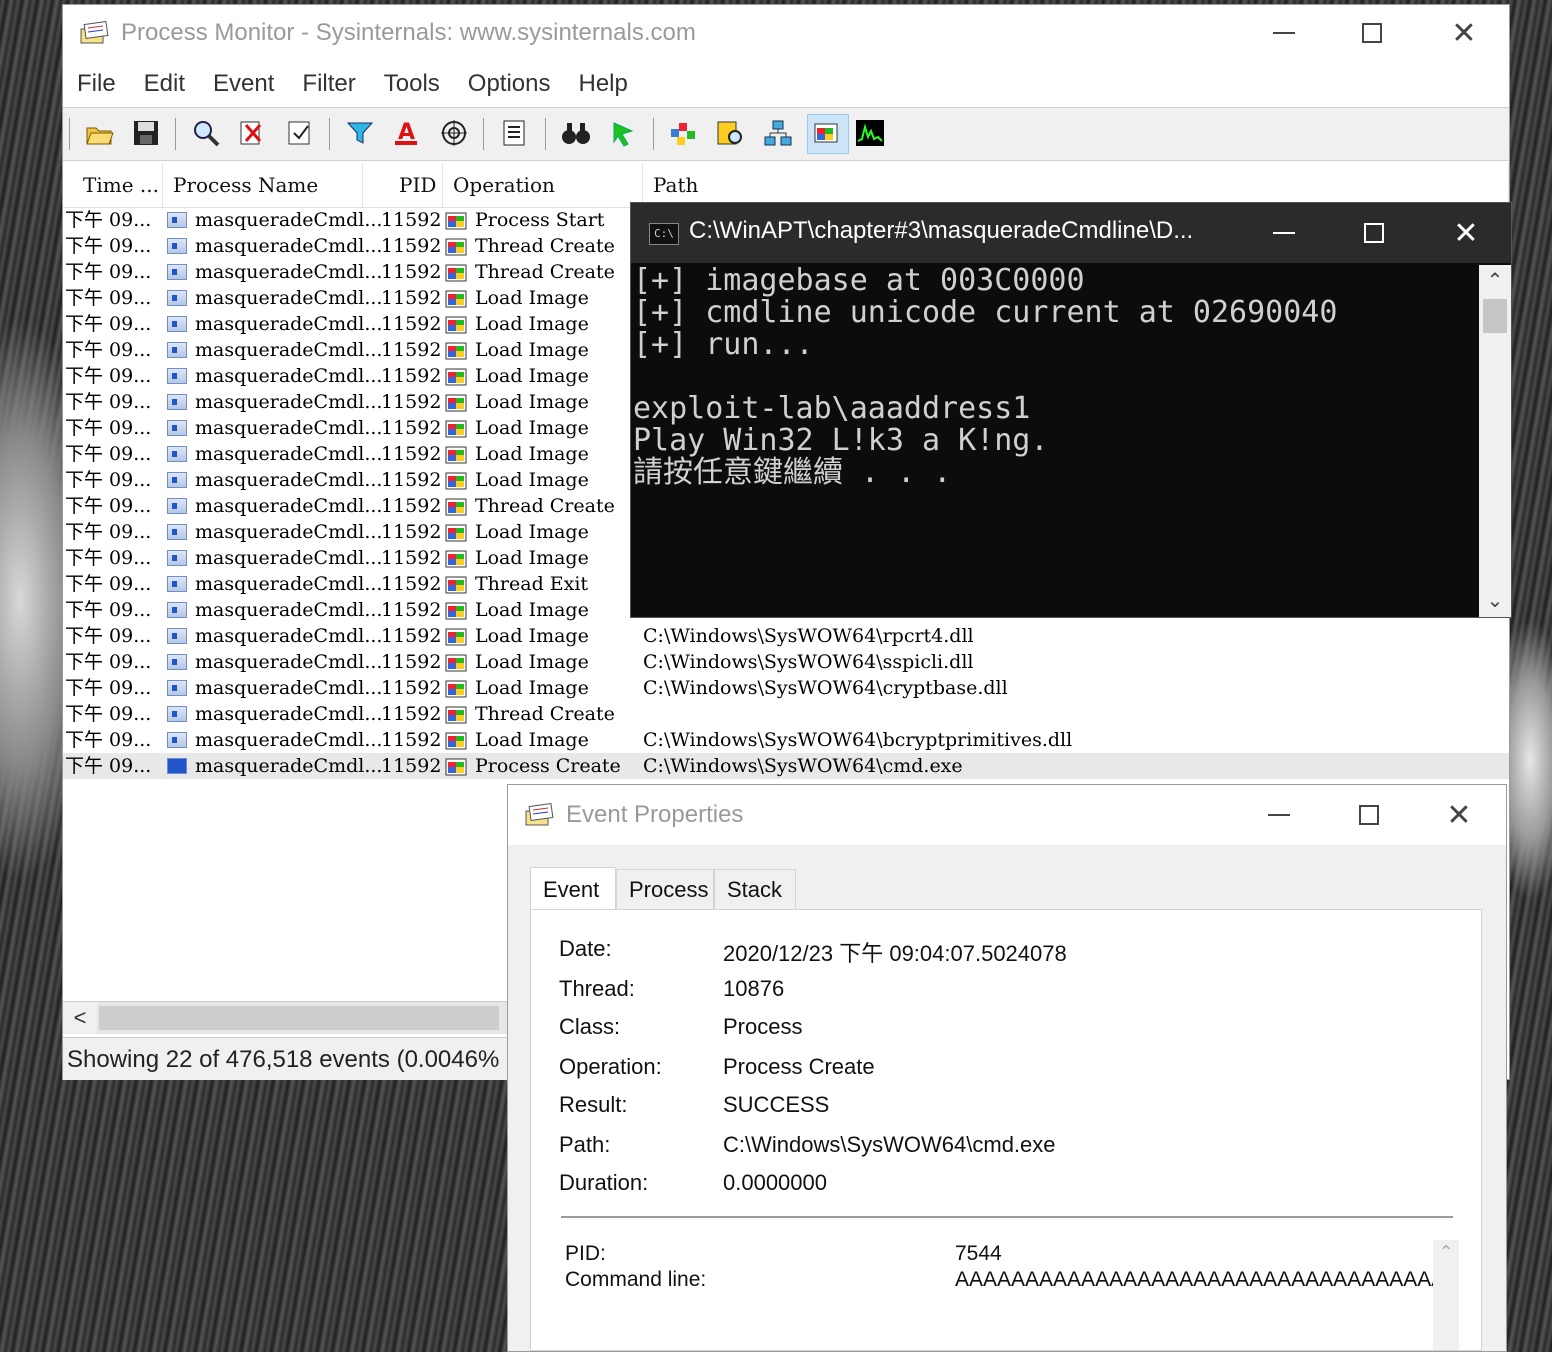  What do you see at coordinates (206, 133) in the screenshot?
I see `capture-icon` at bounding box center [206, 133].